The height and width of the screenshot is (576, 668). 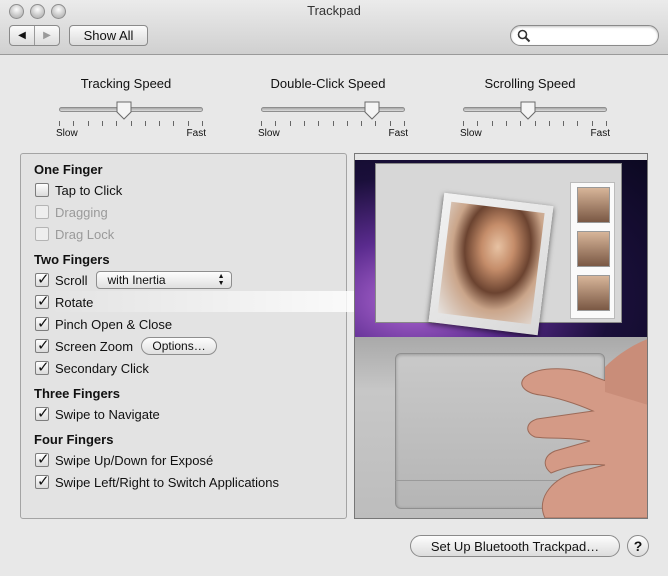 I want to click on rotate-label: Rotate, so click(x=74, y=302).